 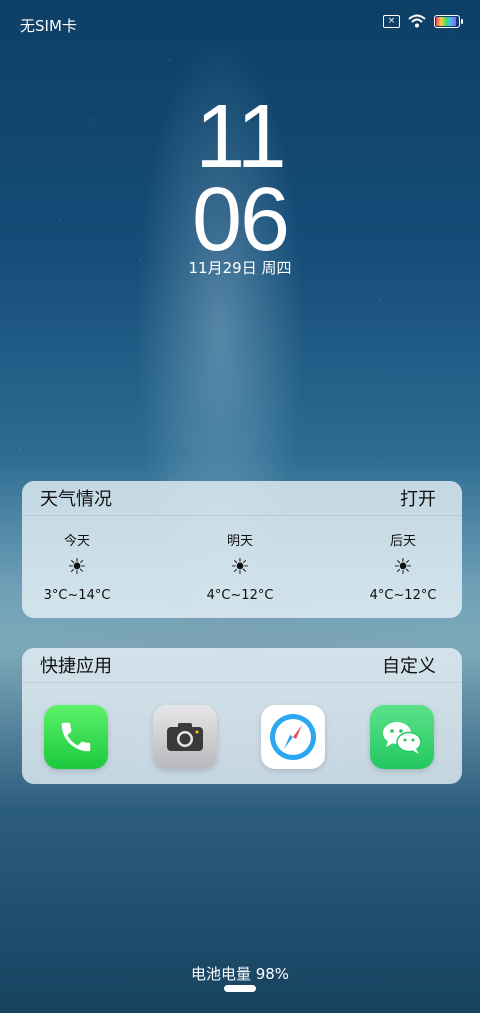 I want to click on clock-minute: 06, so click(x=240, y=220).